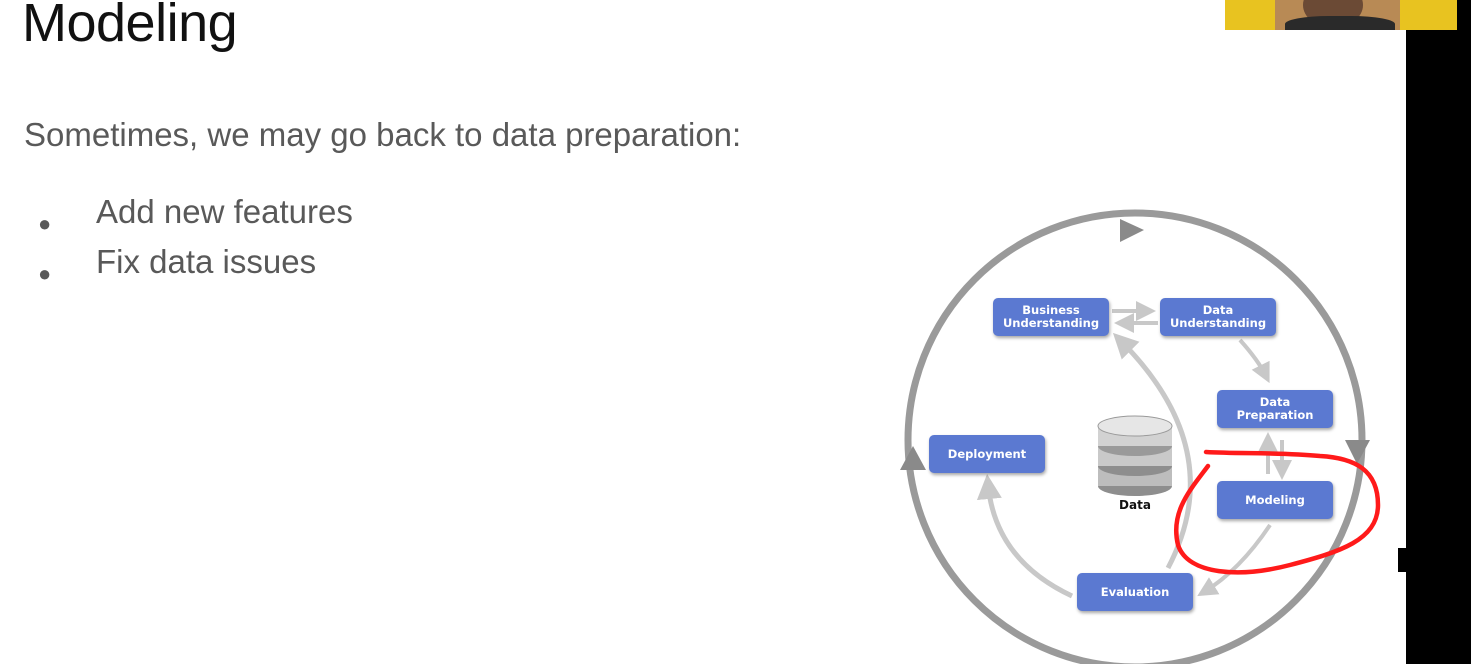 The width and height of the screenshot is (1471, 664). Describe the element at coordinates (1254, 361) in the screenshot. I see `arrow-understanding-to-preparation` at that location.